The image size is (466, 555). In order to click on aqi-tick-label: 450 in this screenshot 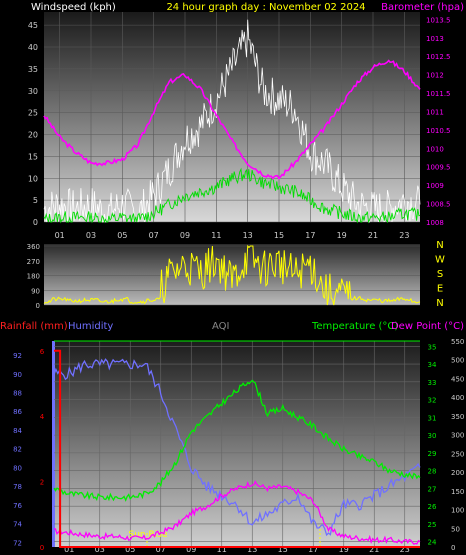, I will do `click(457, 379)`.